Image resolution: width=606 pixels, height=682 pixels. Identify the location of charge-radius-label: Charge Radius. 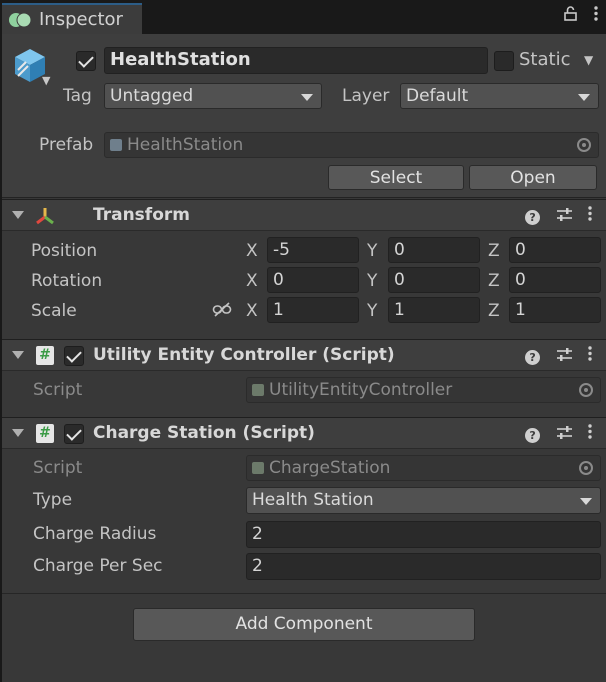
(95, 534).